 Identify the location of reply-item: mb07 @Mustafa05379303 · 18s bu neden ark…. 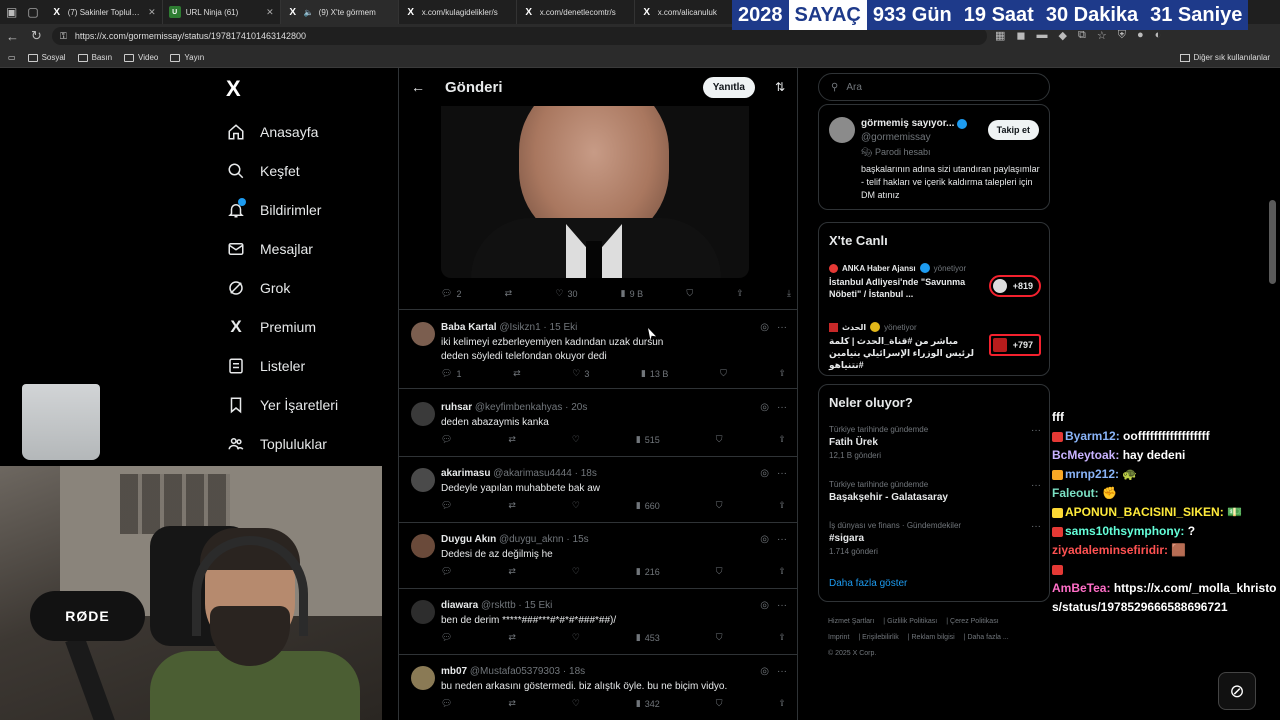
(598, 690).